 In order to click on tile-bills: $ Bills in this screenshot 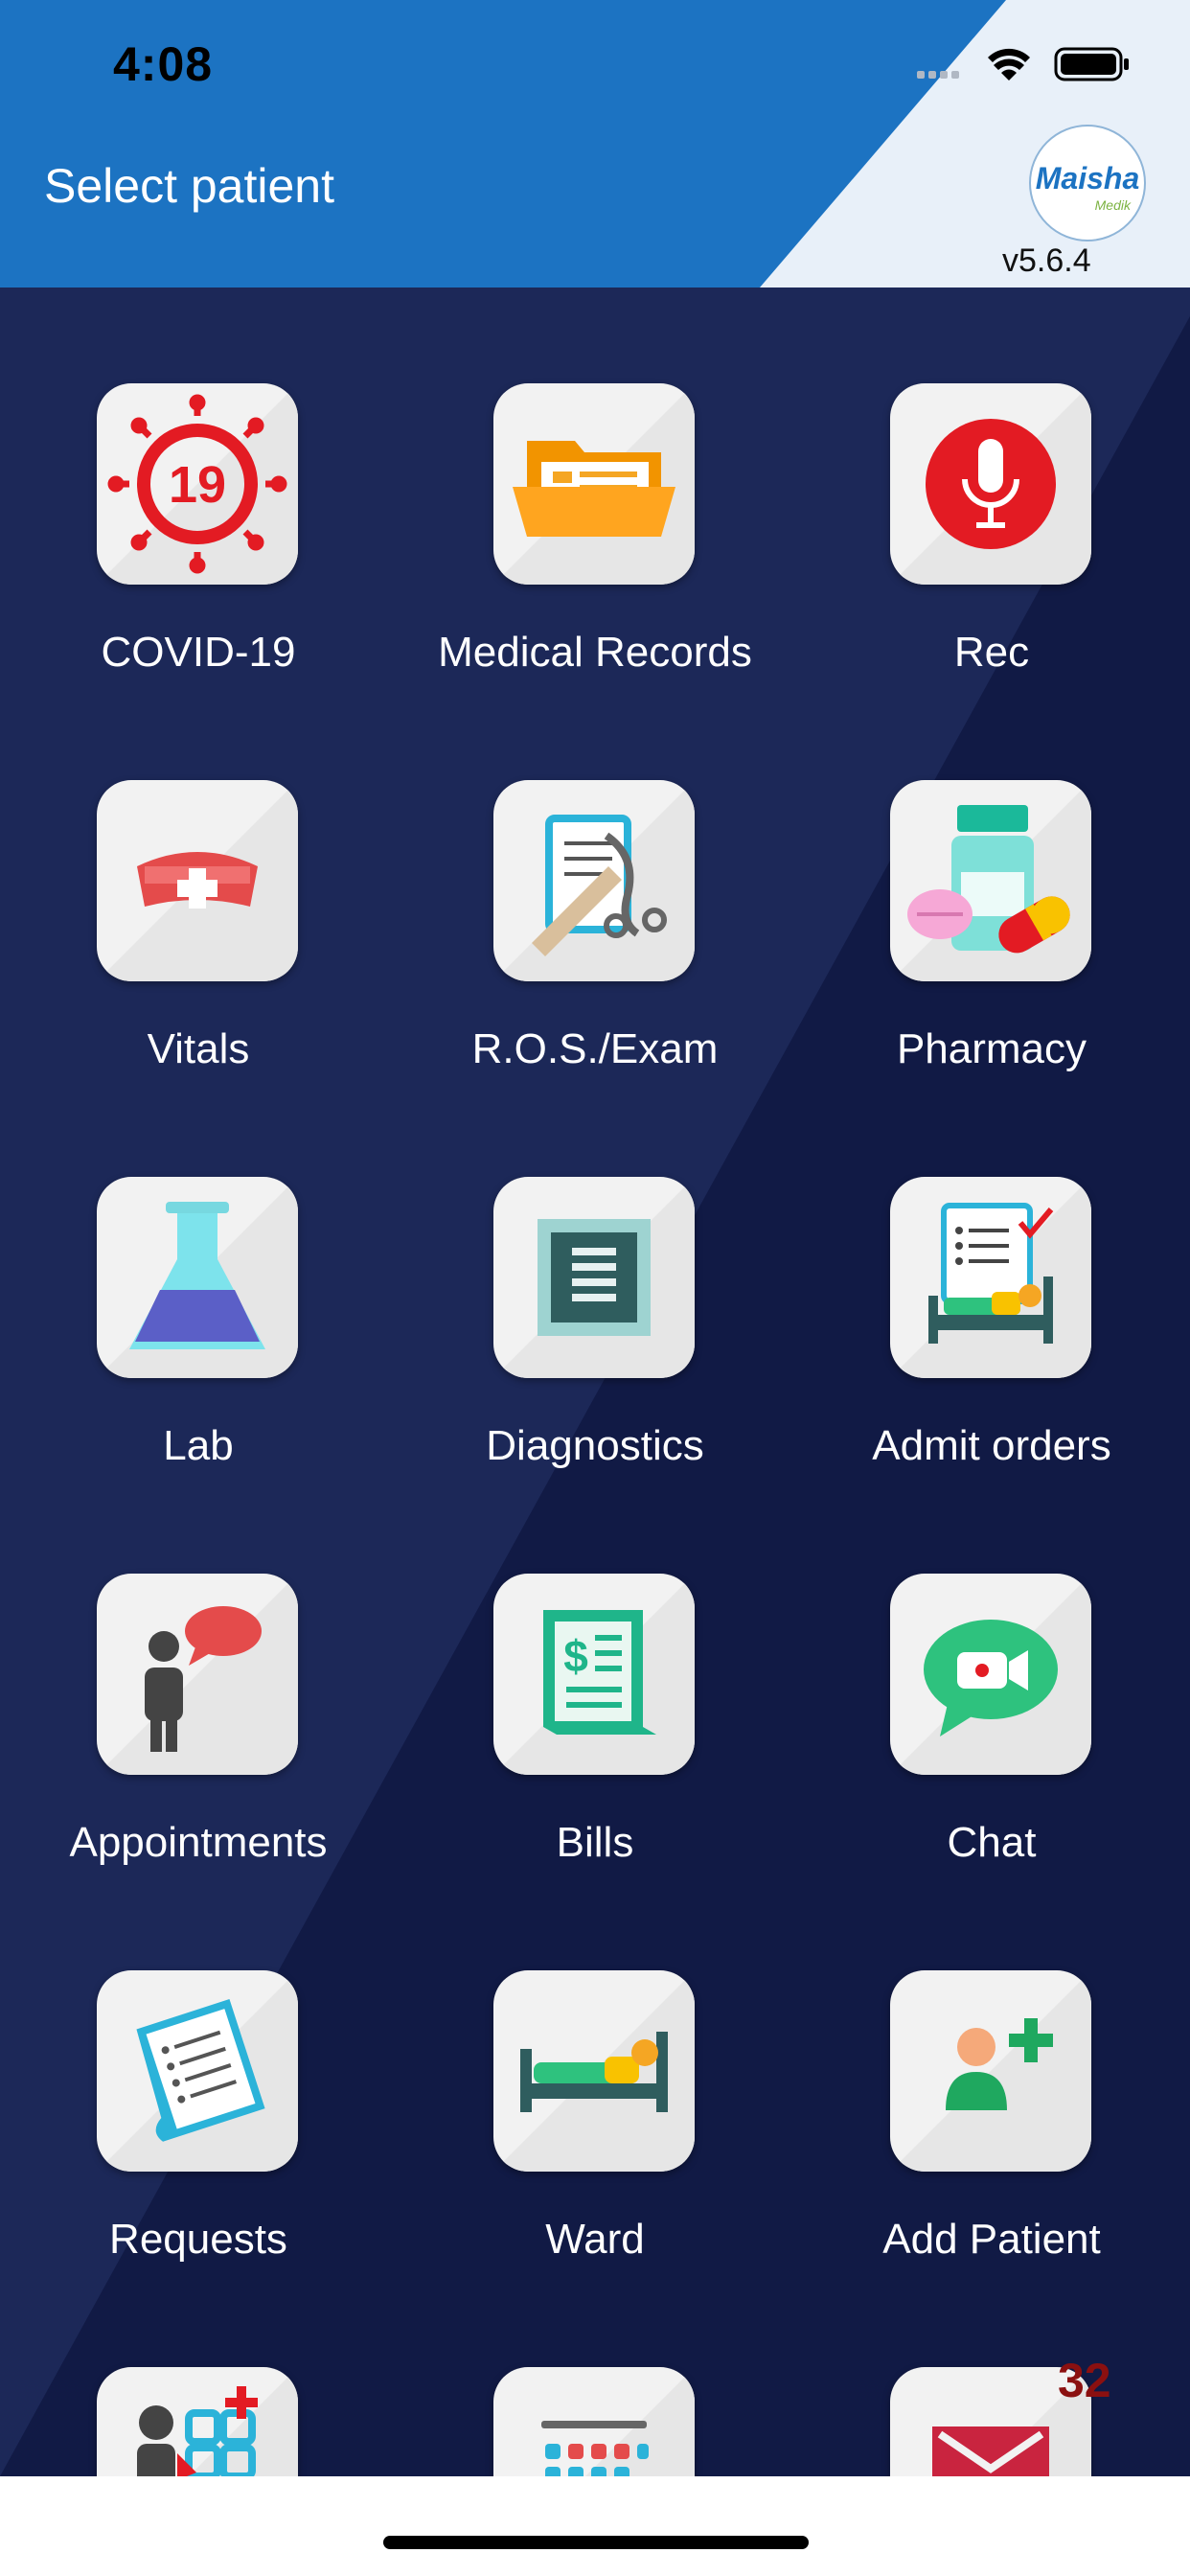, I will do `click(595, 1676)`.